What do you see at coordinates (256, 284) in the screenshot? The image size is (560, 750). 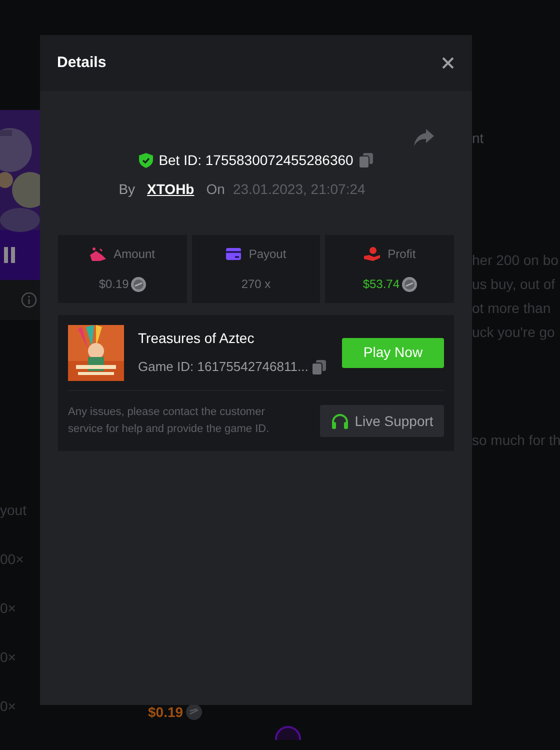 I see `stat-value: 270 x` at bounding box center [256, 284].